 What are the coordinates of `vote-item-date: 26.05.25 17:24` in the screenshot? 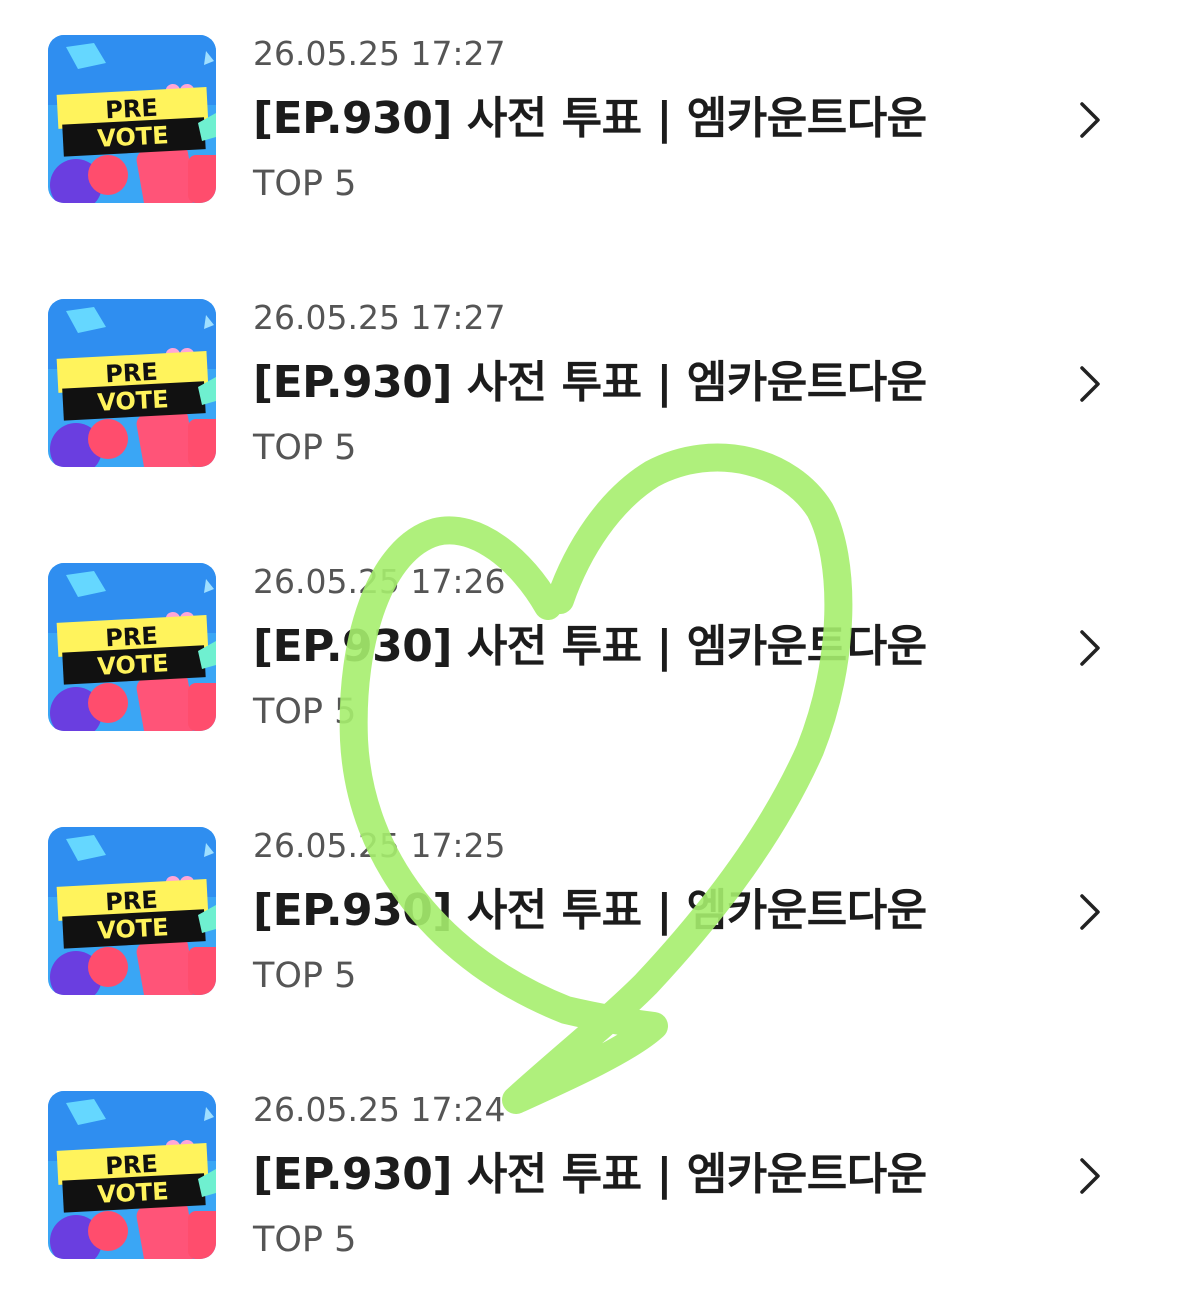 It's located at (379, 1109).